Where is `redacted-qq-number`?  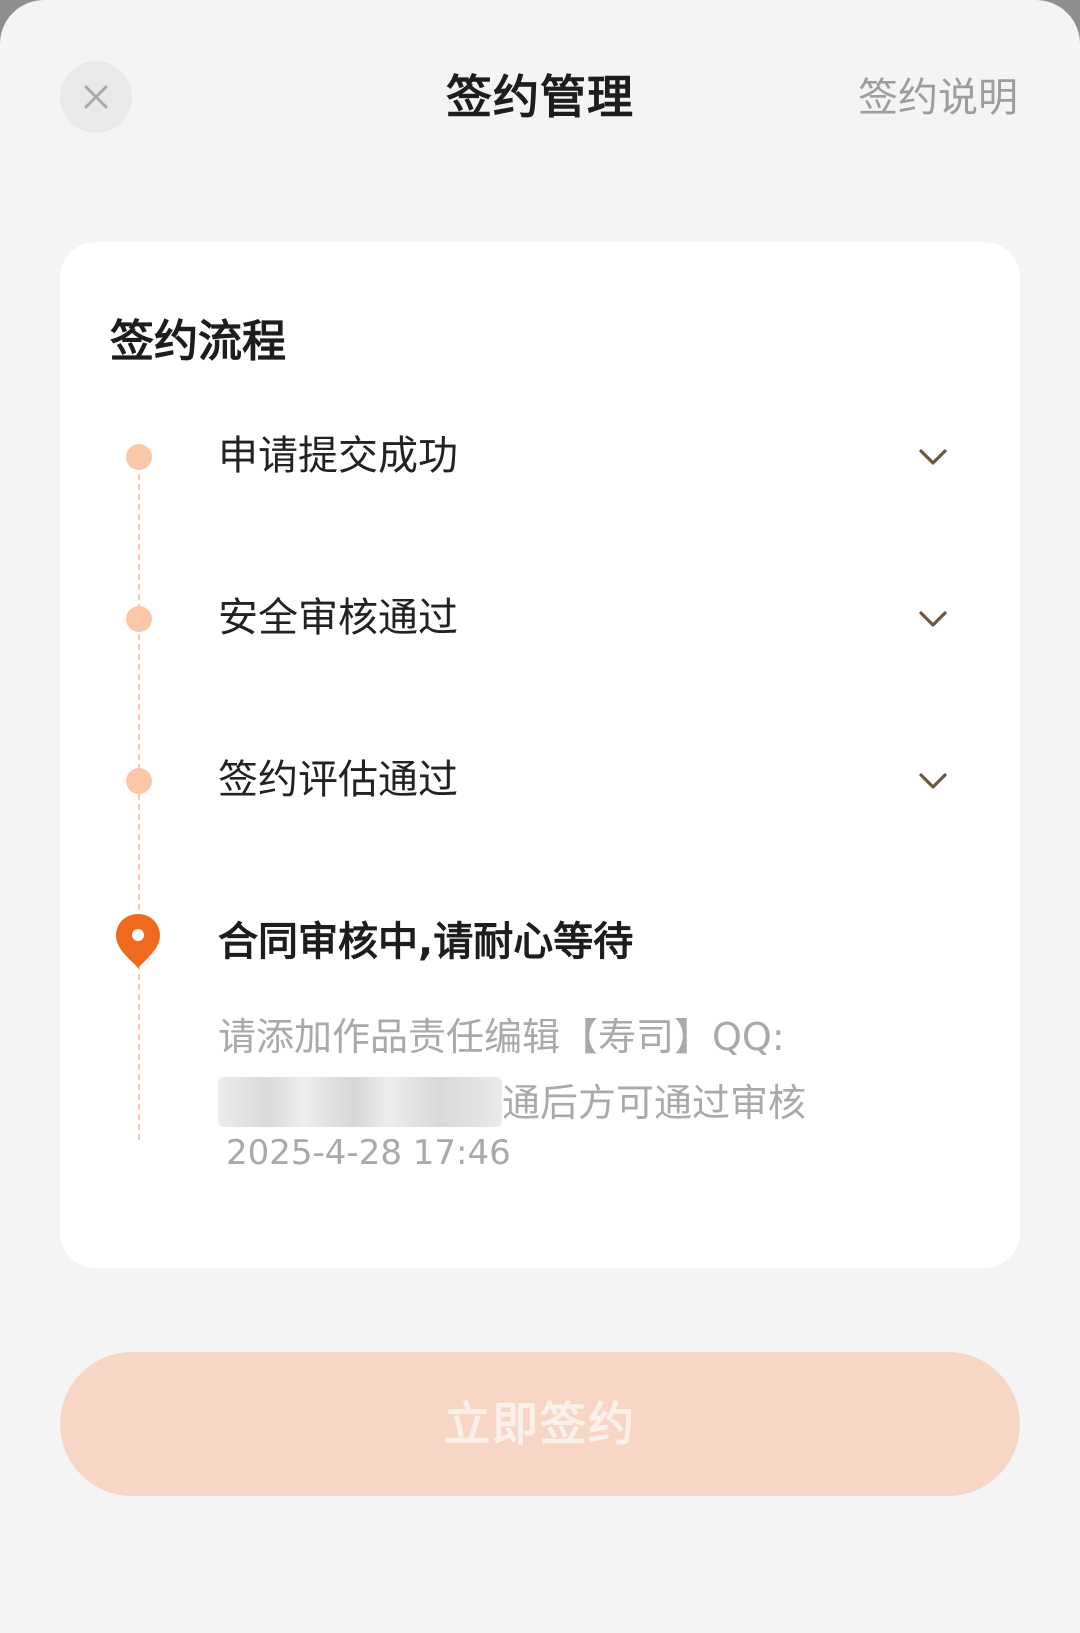
redacted-qq-number is located at coordinates (360, 1101).